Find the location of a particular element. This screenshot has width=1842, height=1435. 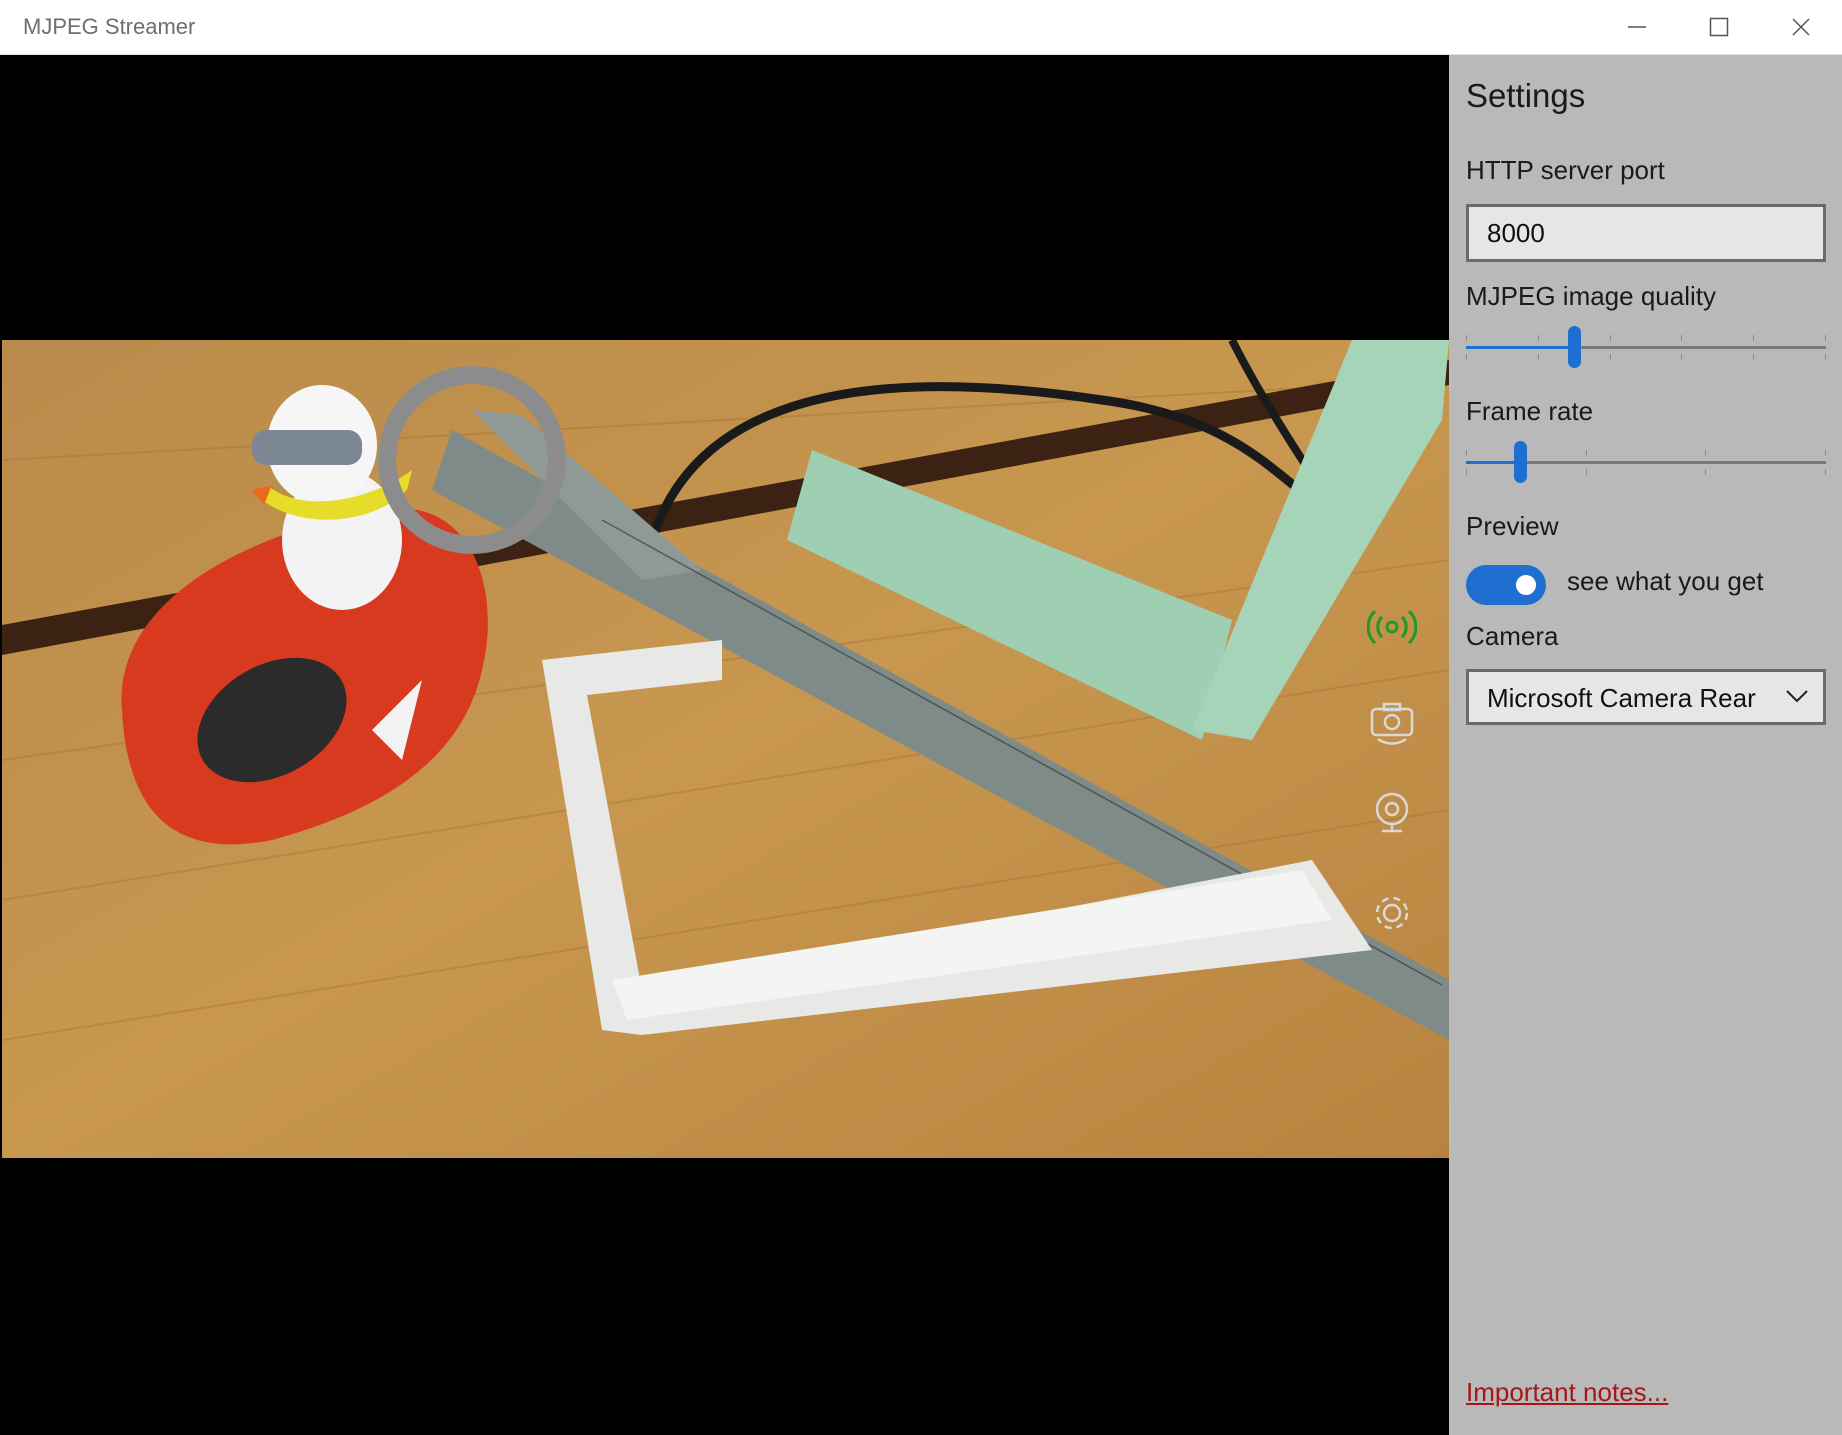

camera-dropdown: Microsoft Camera Rear is located at coordinates (1646, 697).